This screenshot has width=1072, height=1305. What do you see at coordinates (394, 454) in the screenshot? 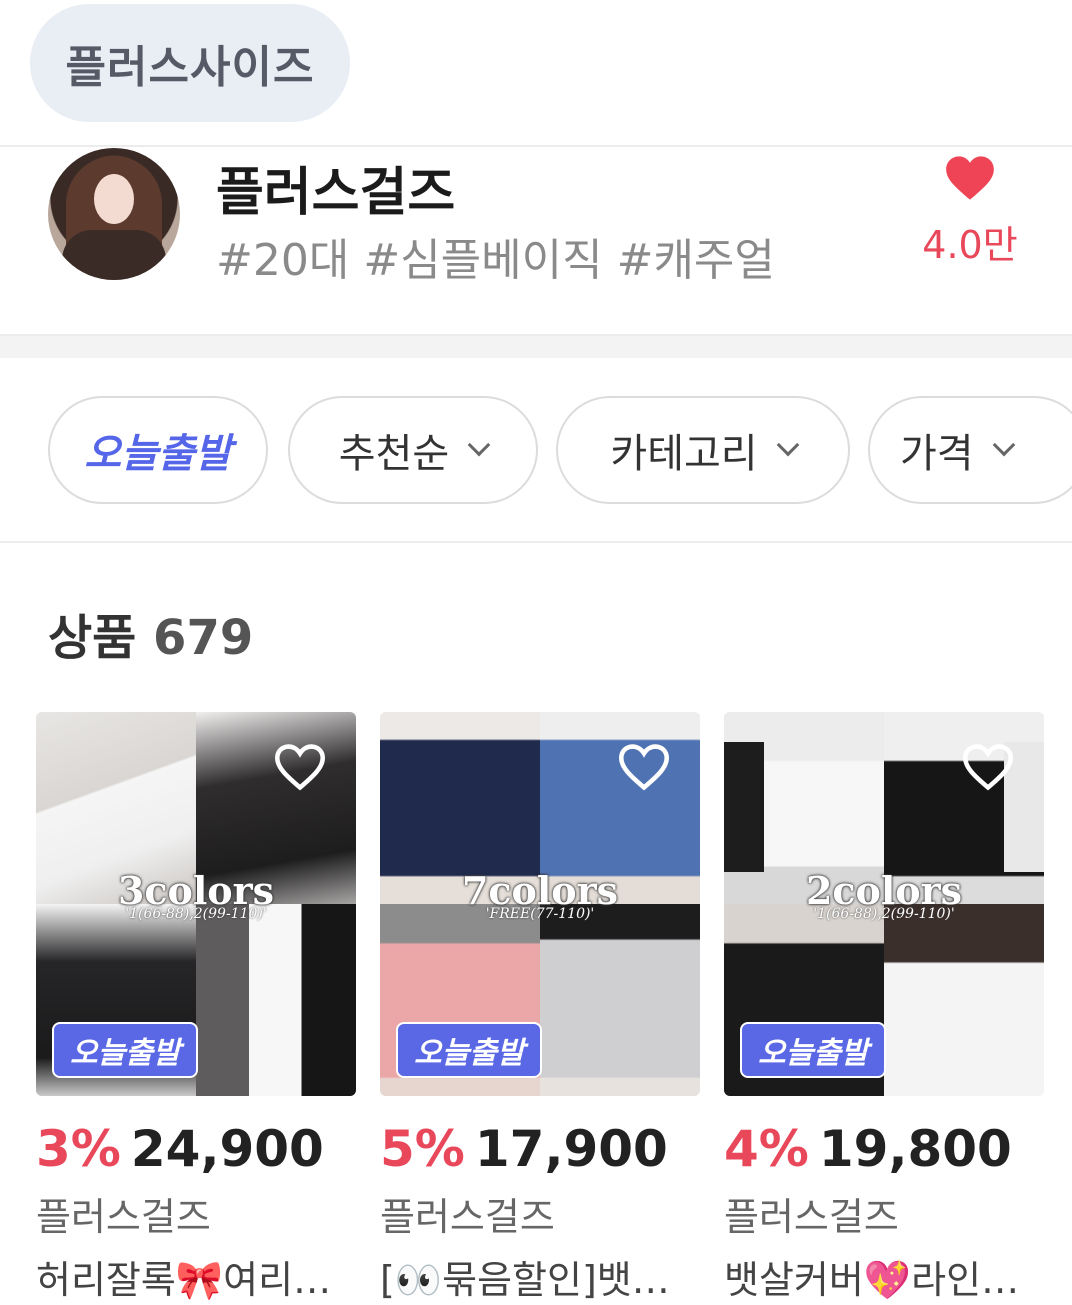
I see `filter-sort-label: 추천순` at bounding box center [394, 454].